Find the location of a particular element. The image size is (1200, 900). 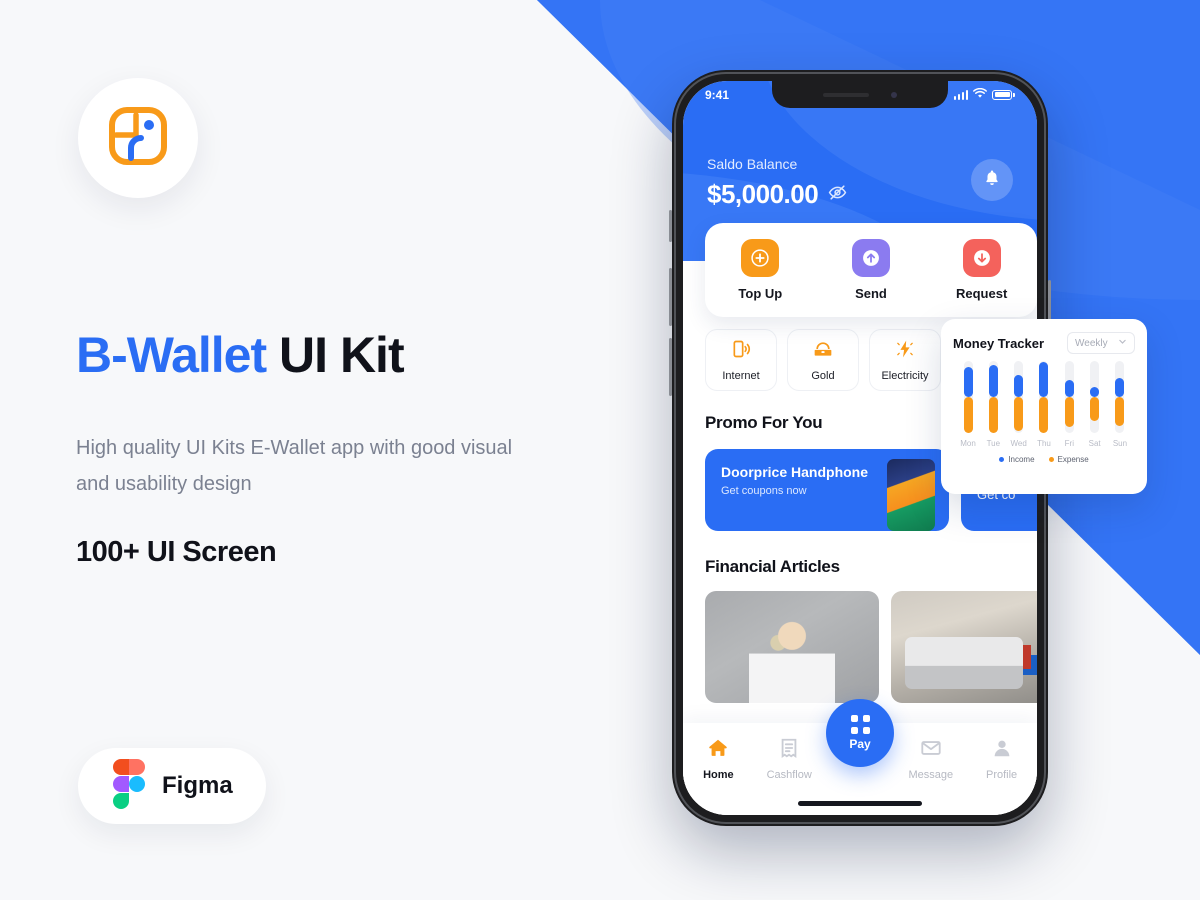

chart-column: Wed is located at coordinates (1019, 404).